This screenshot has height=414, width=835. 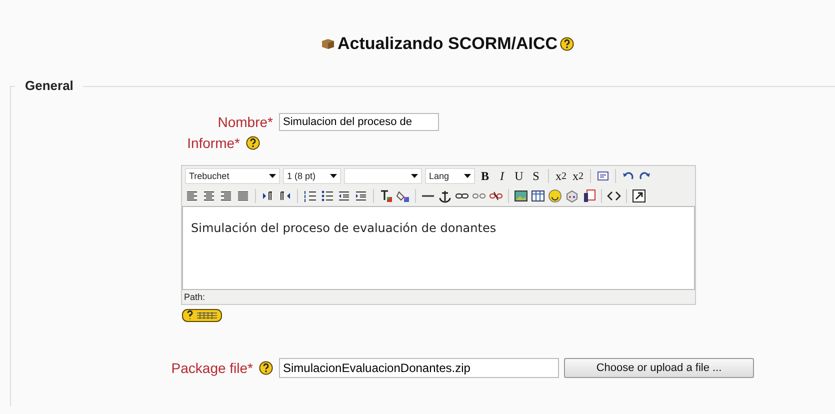 I want to click on path-label: Path:, so click(x=194, y=297).